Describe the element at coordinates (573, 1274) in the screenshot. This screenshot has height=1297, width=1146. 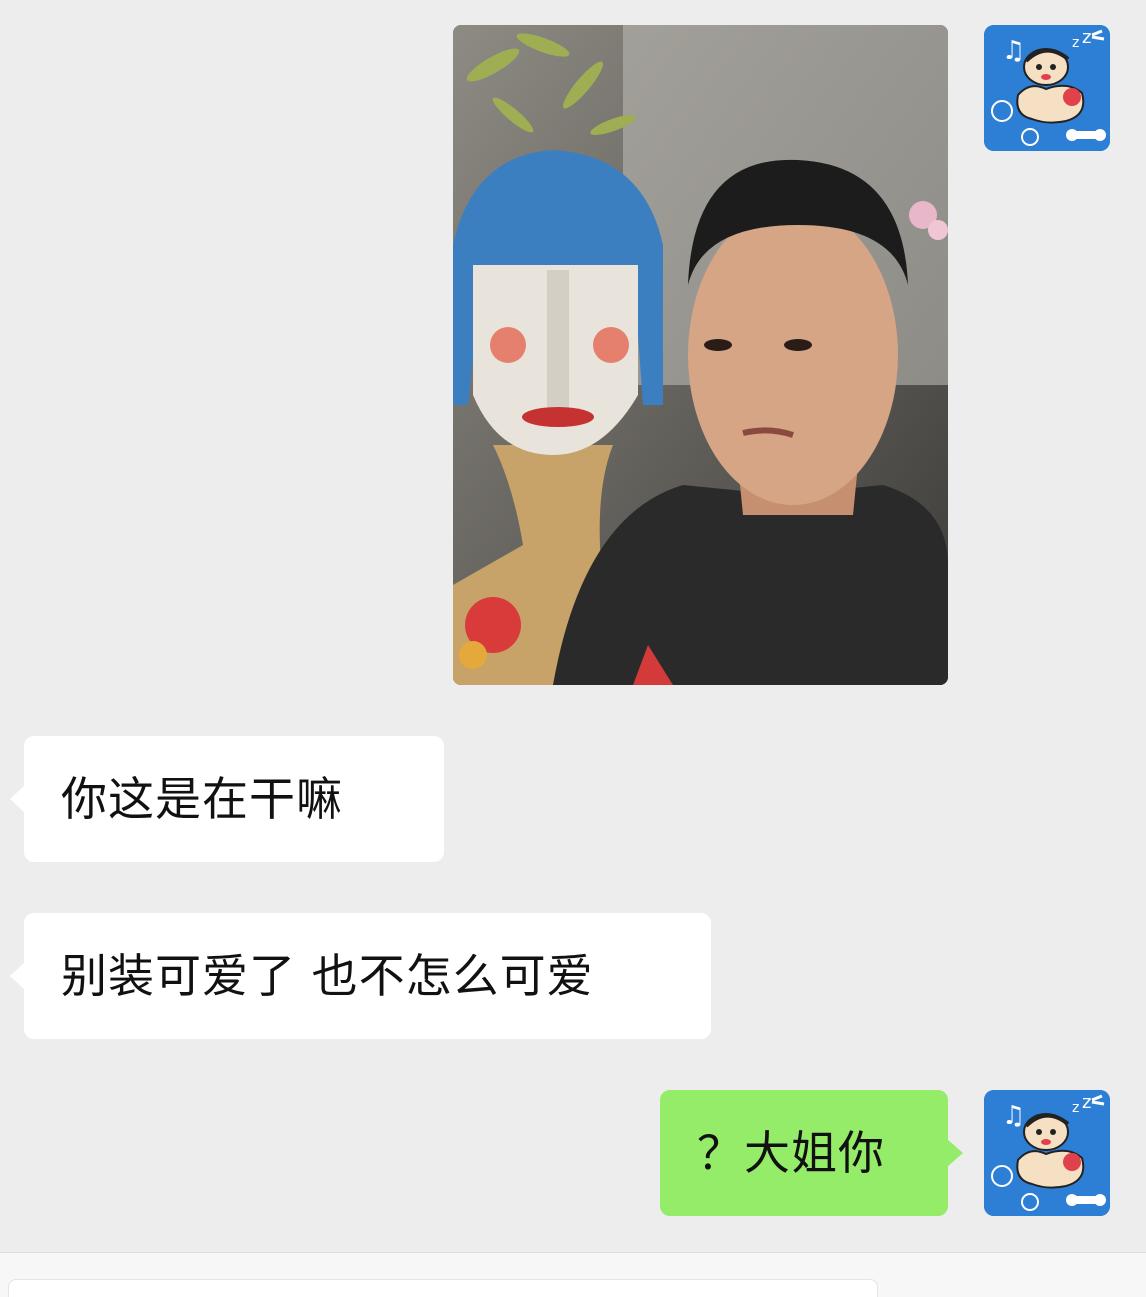
I see `input-bar` at that location.